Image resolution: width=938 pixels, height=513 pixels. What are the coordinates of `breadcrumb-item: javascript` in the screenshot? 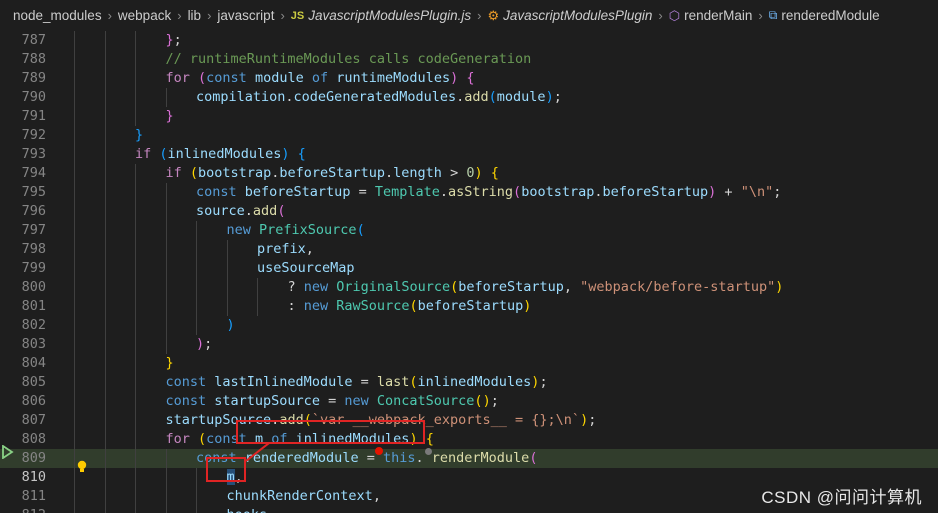 It's located at (245, 15).